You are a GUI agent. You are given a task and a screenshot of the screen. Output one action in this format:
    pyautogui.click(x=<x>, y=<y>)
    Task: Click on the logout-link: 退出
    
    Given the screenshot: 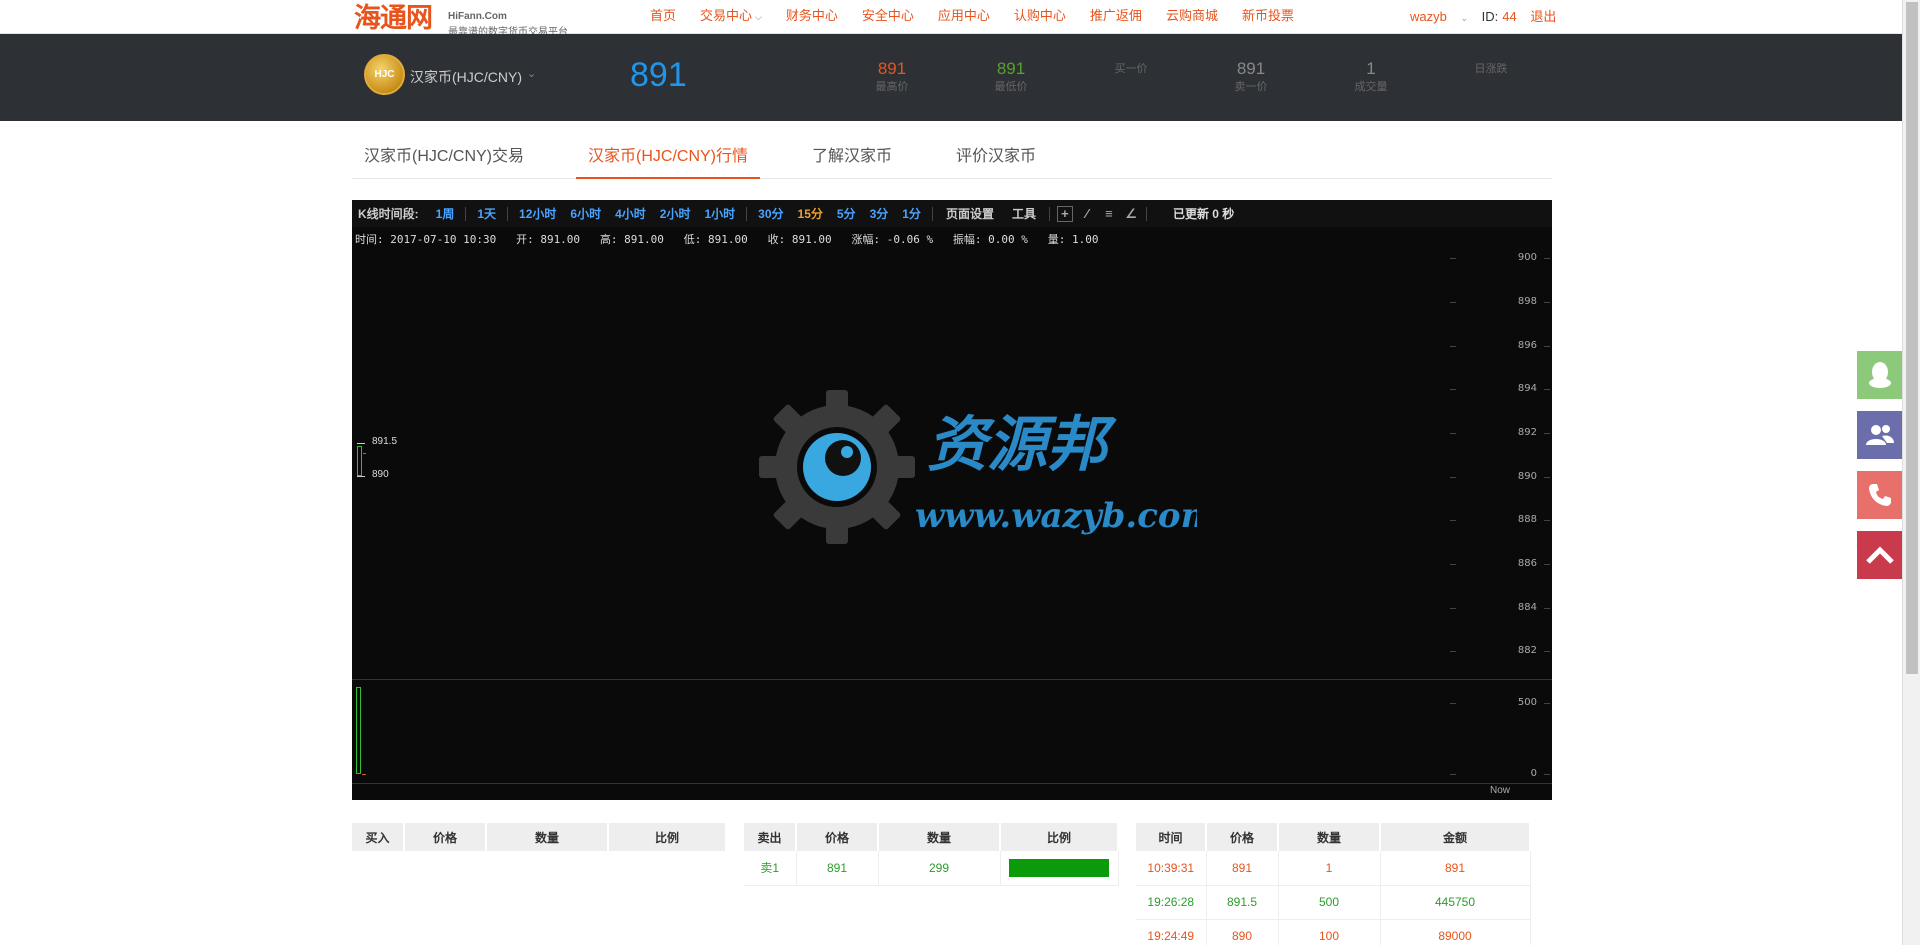 What is the action you would take?
    pyautogui.click(x=1543, y=16)
    